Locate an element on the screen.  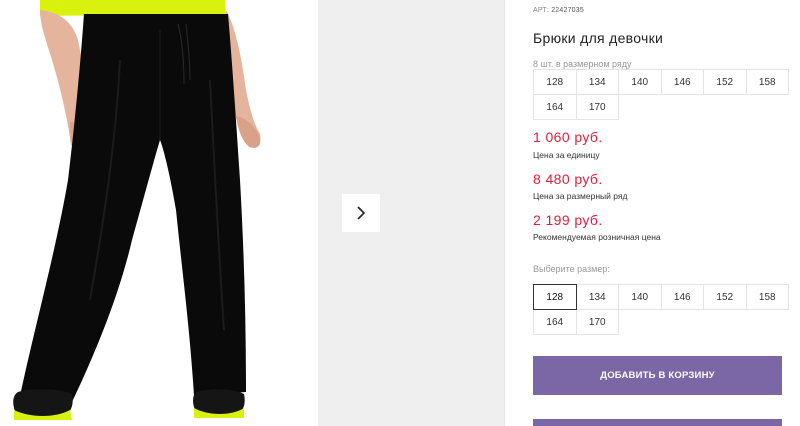
size-option: 146 is located at coordinates (682, 297).